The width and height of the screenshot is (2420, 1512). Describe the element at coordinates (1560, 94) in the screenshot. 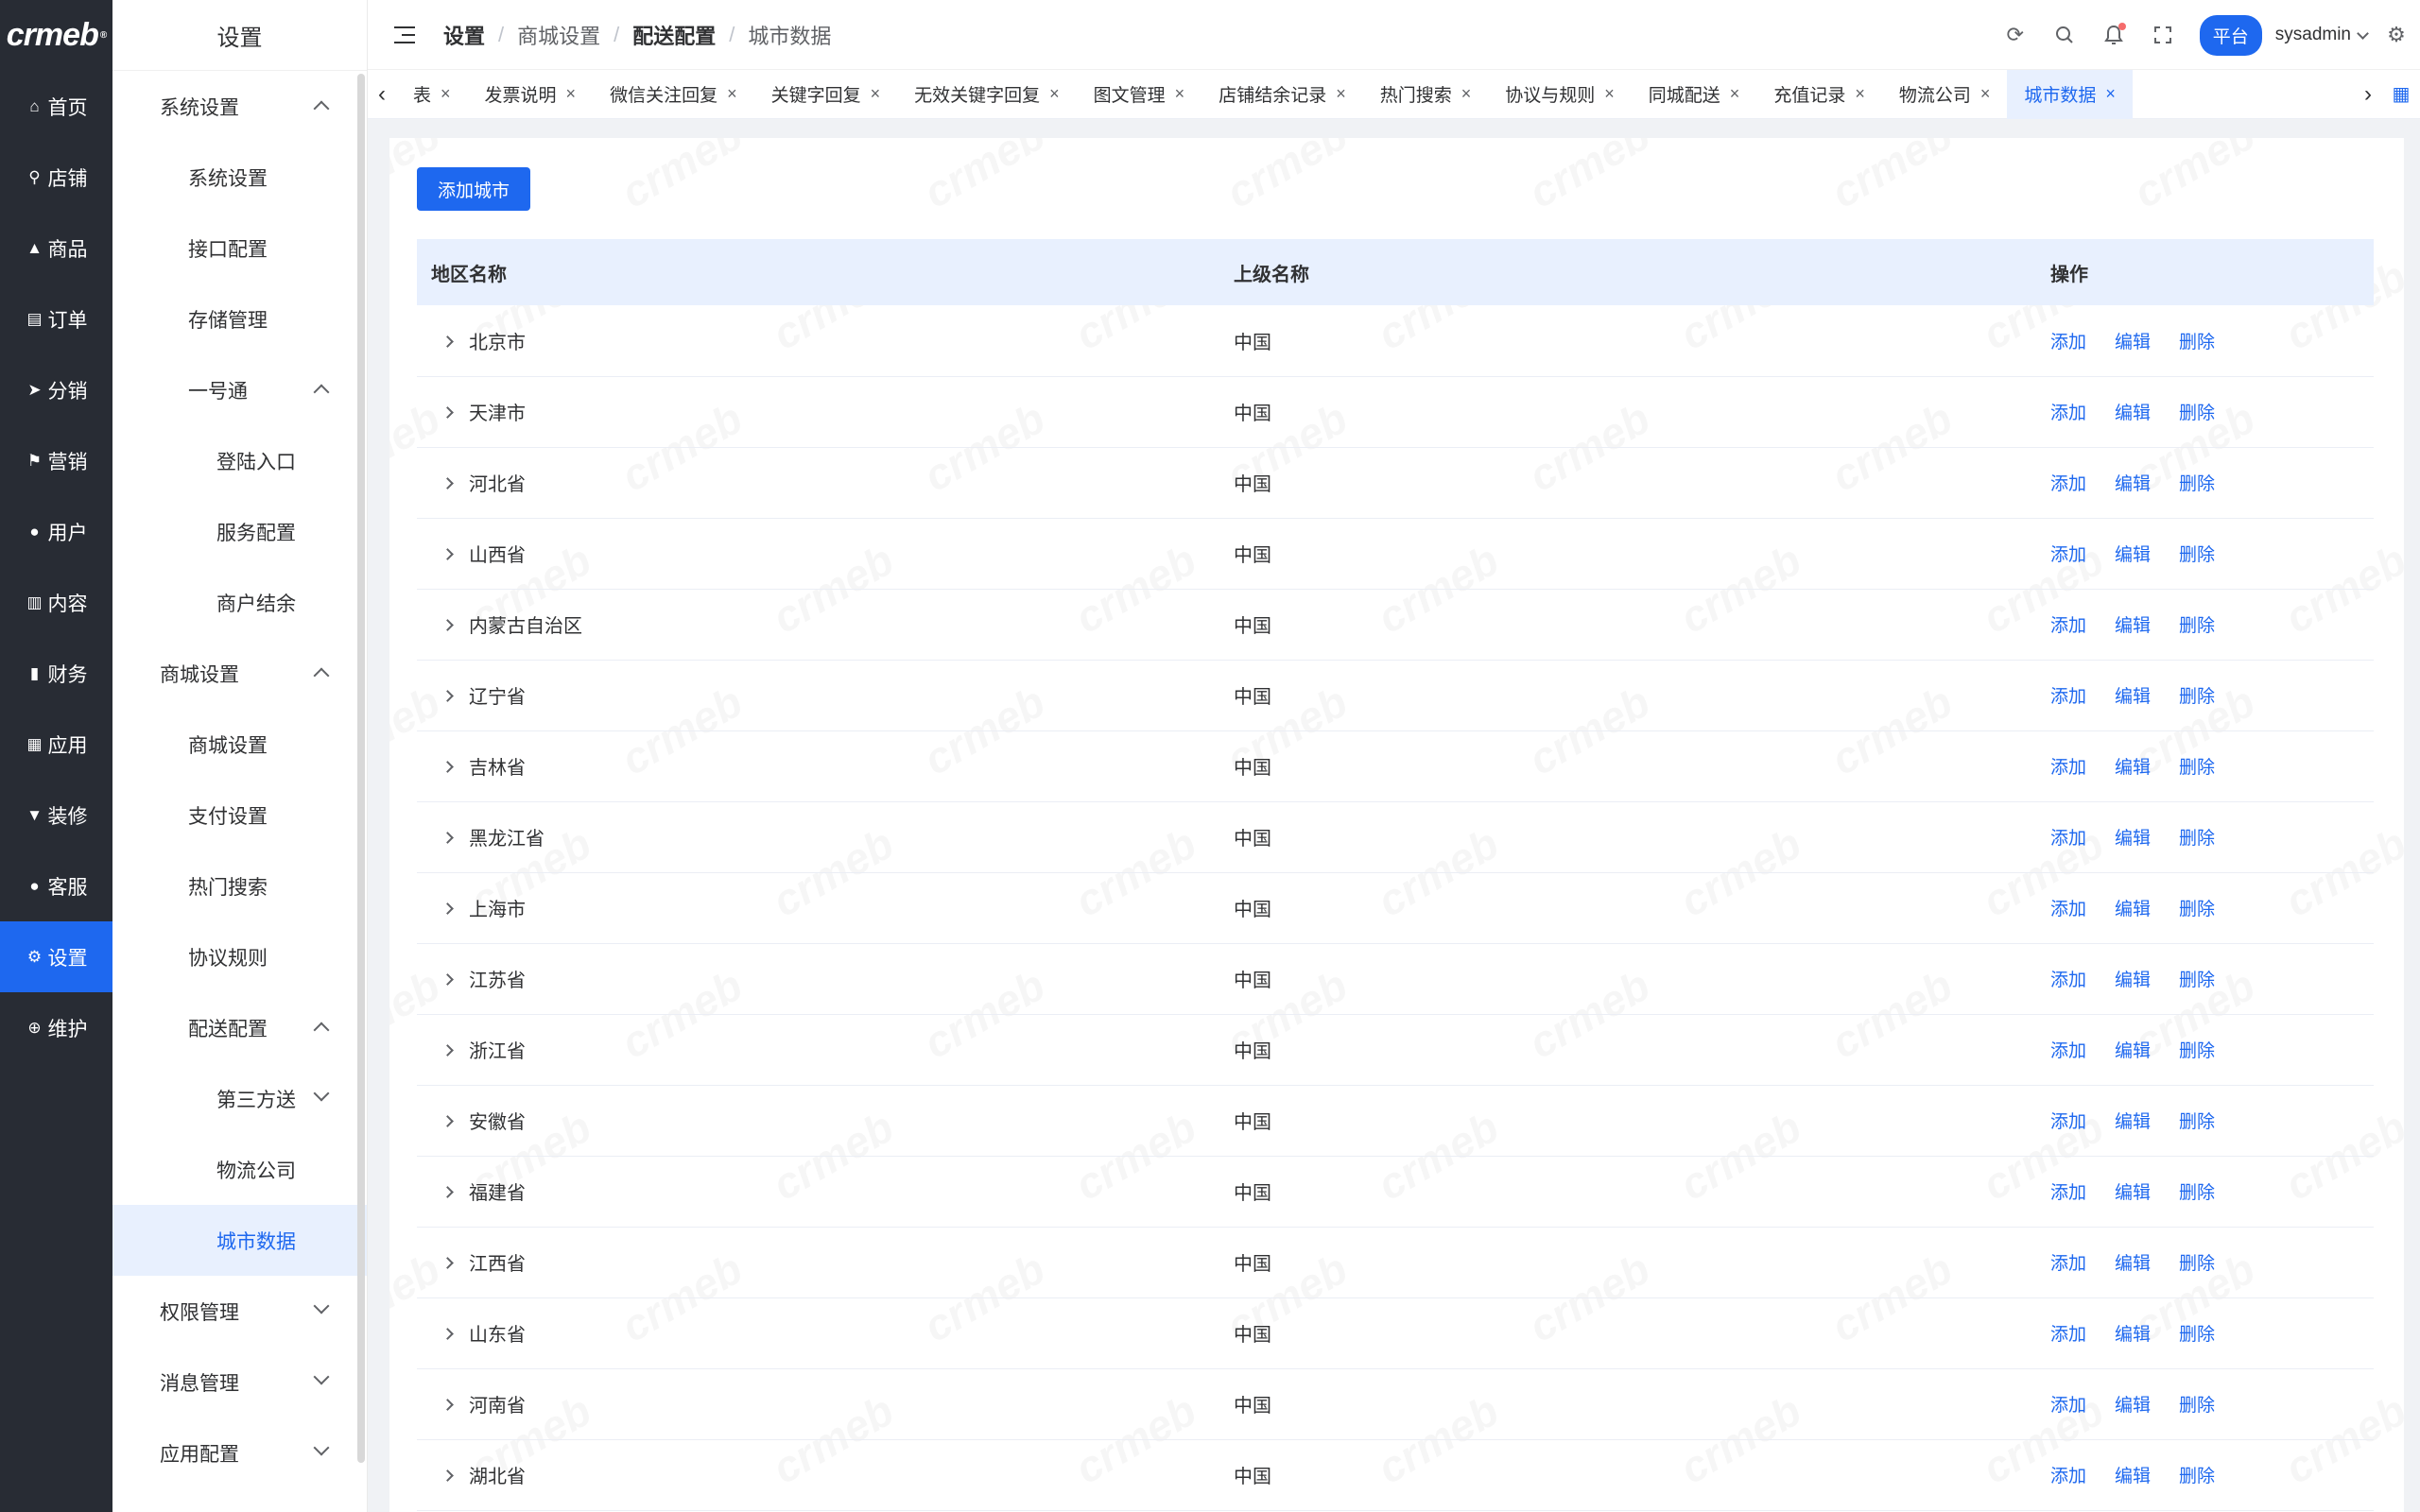

I see `tab: 协议与规则 ×` at that location.